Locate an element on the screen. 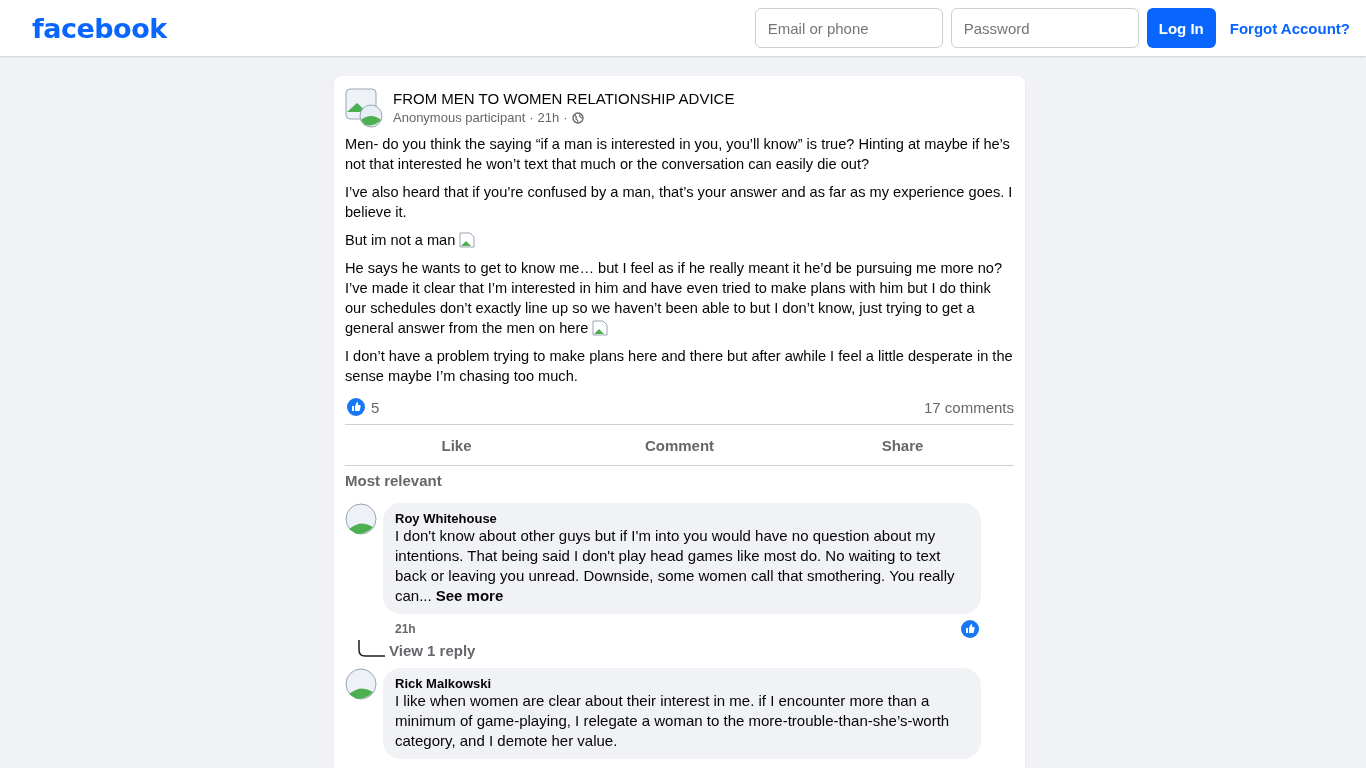  reply-connector-line is located at coordinates (371, 650).